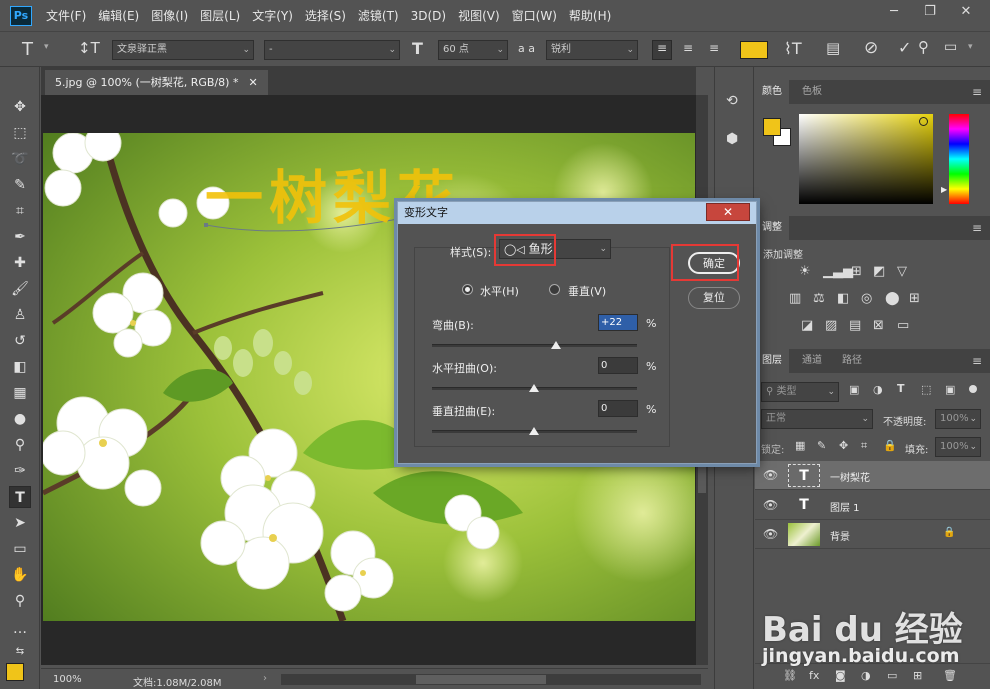 This screenshot has width=990, height=689. I want to click on black-white-icon: ◧, so click(843, 298).